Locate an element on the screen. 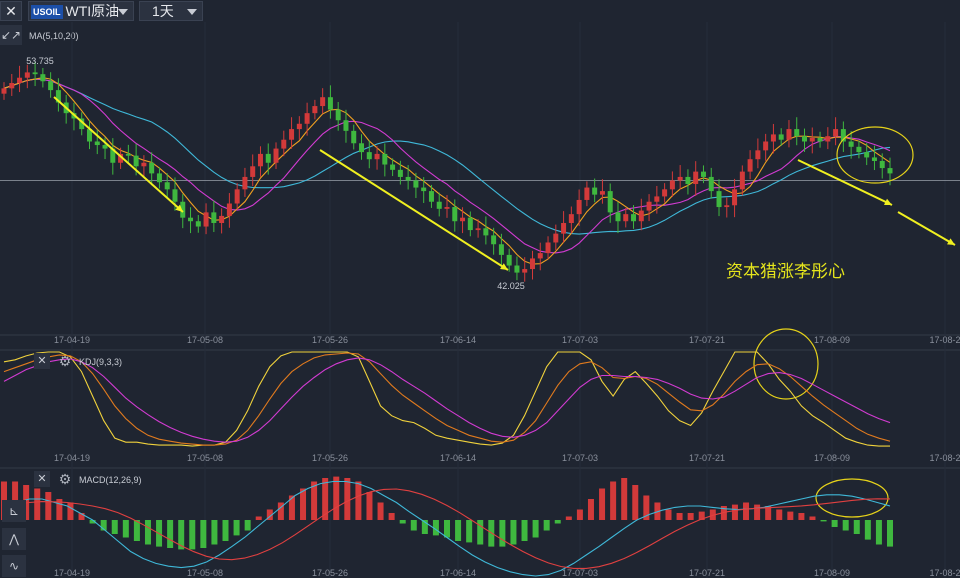  trend-arrow is located at coordinates (414, 210).